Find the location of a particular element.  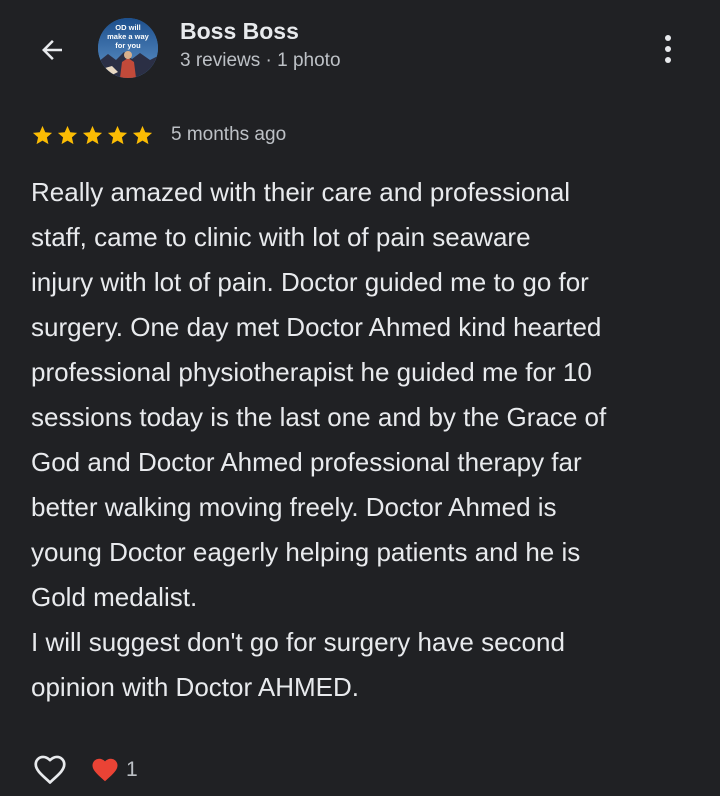

reaction-count: 1 is located at coordinates (132, 769).